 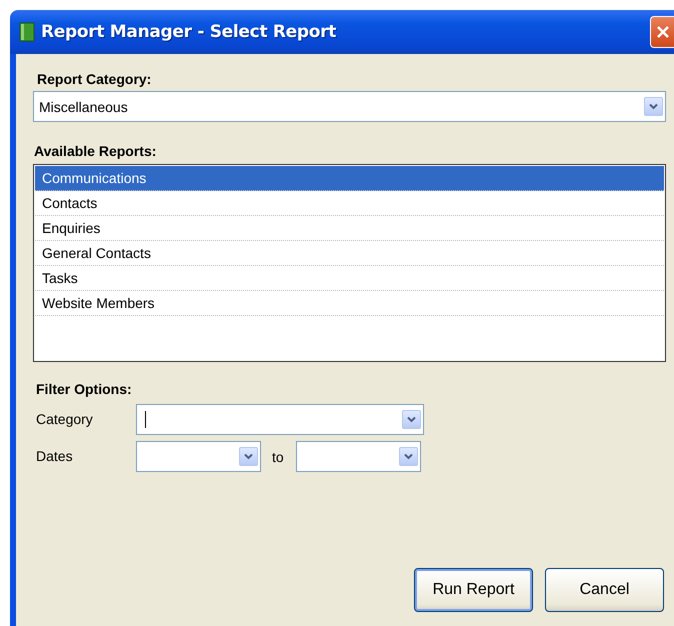 What do you see at coordinates (96, 151) in the screenshot?
I see `list-label: Available Reports:` at bounding box center [96, 151].